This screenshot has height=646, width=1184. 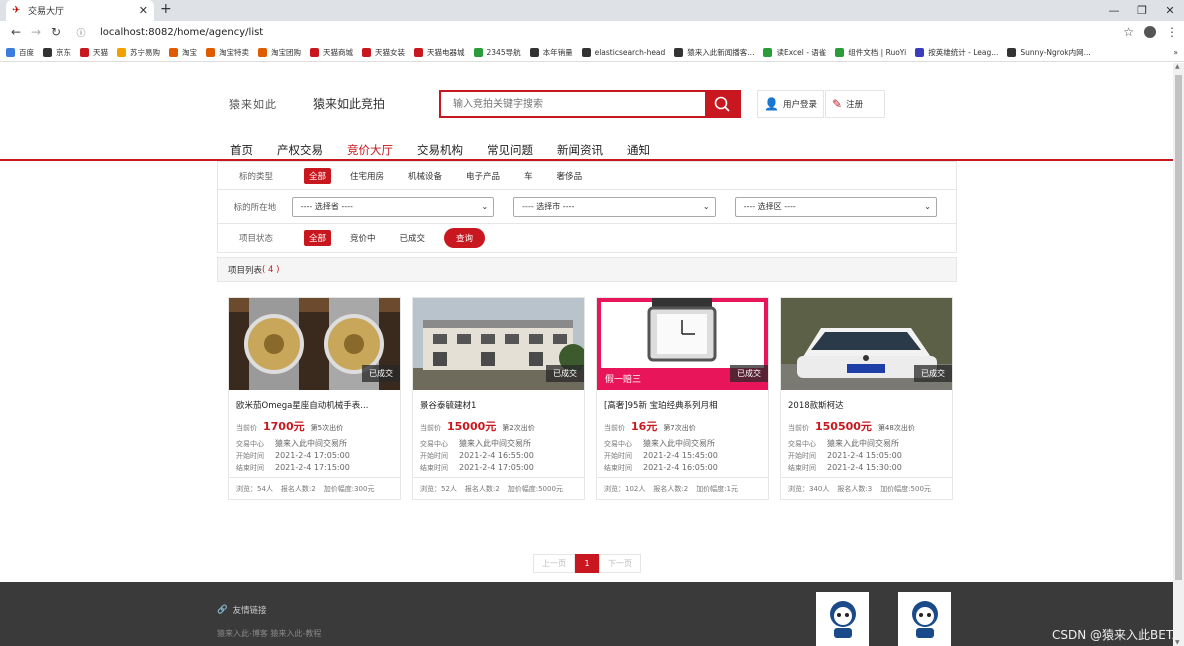 What do you see at coordinates (554, 563) in the screenshot?
I see `prev-page-button: 上一页` at bounding box center [554, 563].